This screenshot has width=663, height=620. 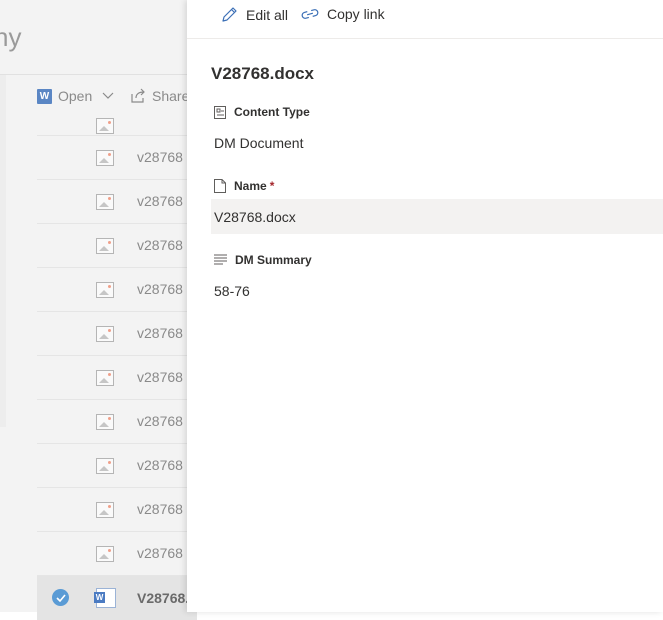 What do you see at coordinates (425, 19) in the screenshot?
I see `panel-command-bar: Edit all Copy link` at bounding box center [425, 19].